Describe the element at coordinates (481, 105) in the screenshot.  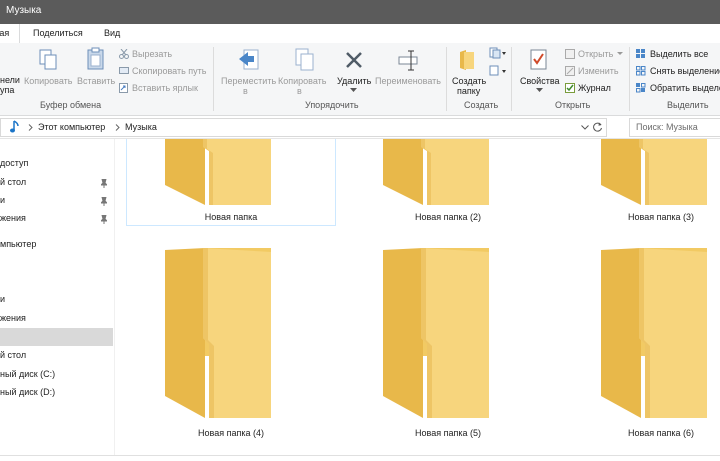
I see `new-group-label: Создать` at that location.